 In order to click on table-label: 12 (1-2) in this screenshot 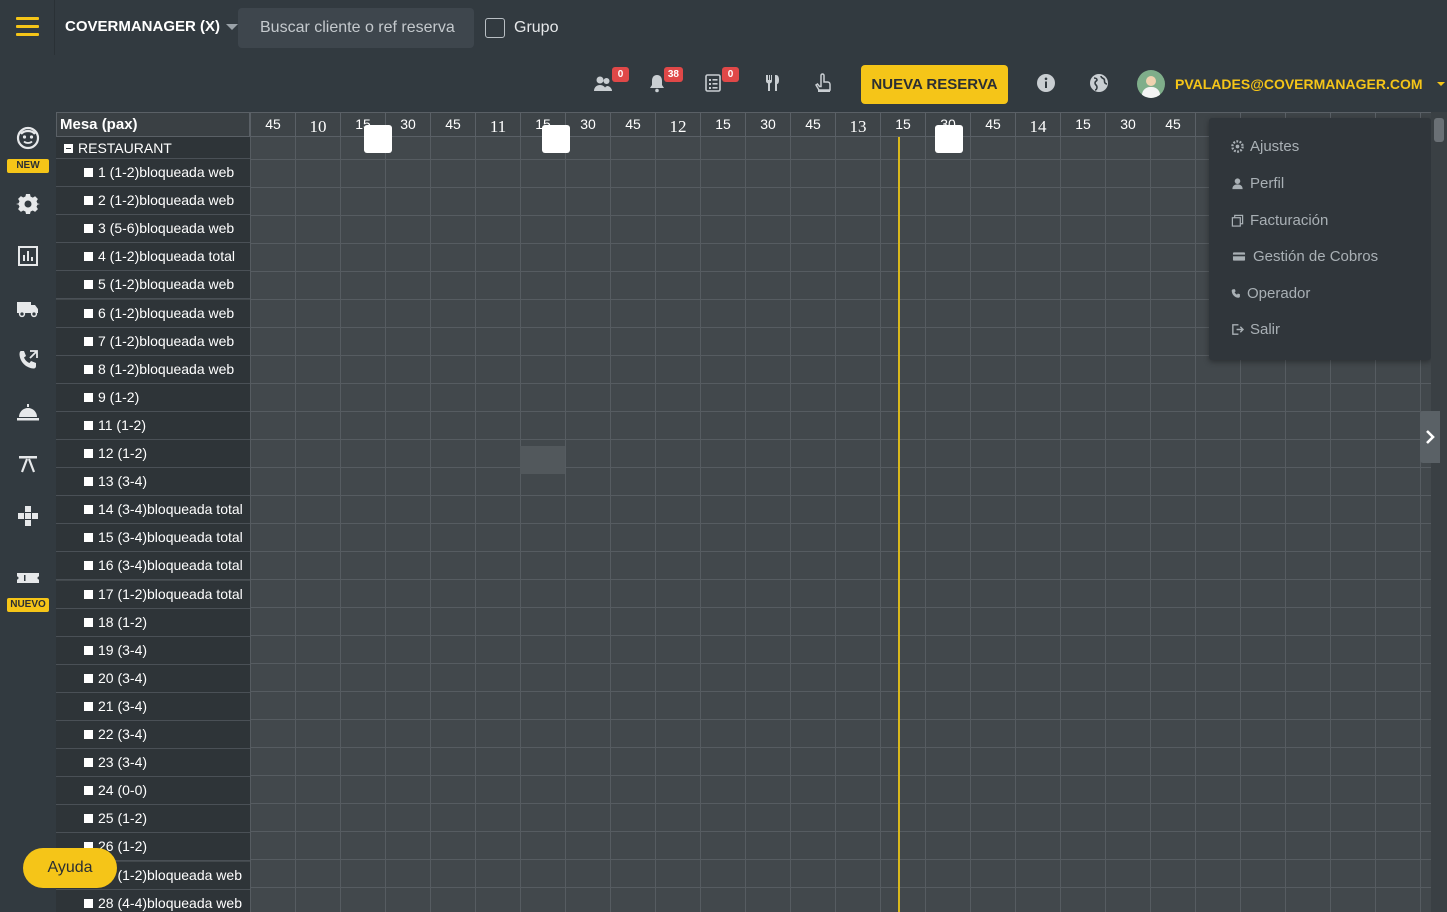, I will do `click(153, 454)`.